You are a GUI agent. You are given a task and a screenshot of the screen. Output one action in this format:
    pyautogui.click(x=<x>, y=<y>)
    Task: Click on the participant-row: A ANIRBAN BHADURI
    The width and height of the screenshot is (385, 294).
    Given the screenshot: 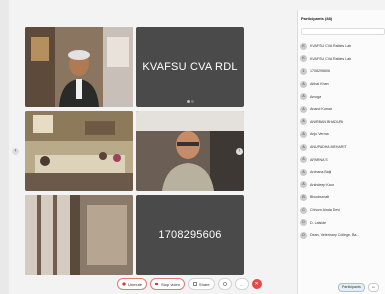 What is the action you would take?
    pyautogui.click(x=342, y=122)
    